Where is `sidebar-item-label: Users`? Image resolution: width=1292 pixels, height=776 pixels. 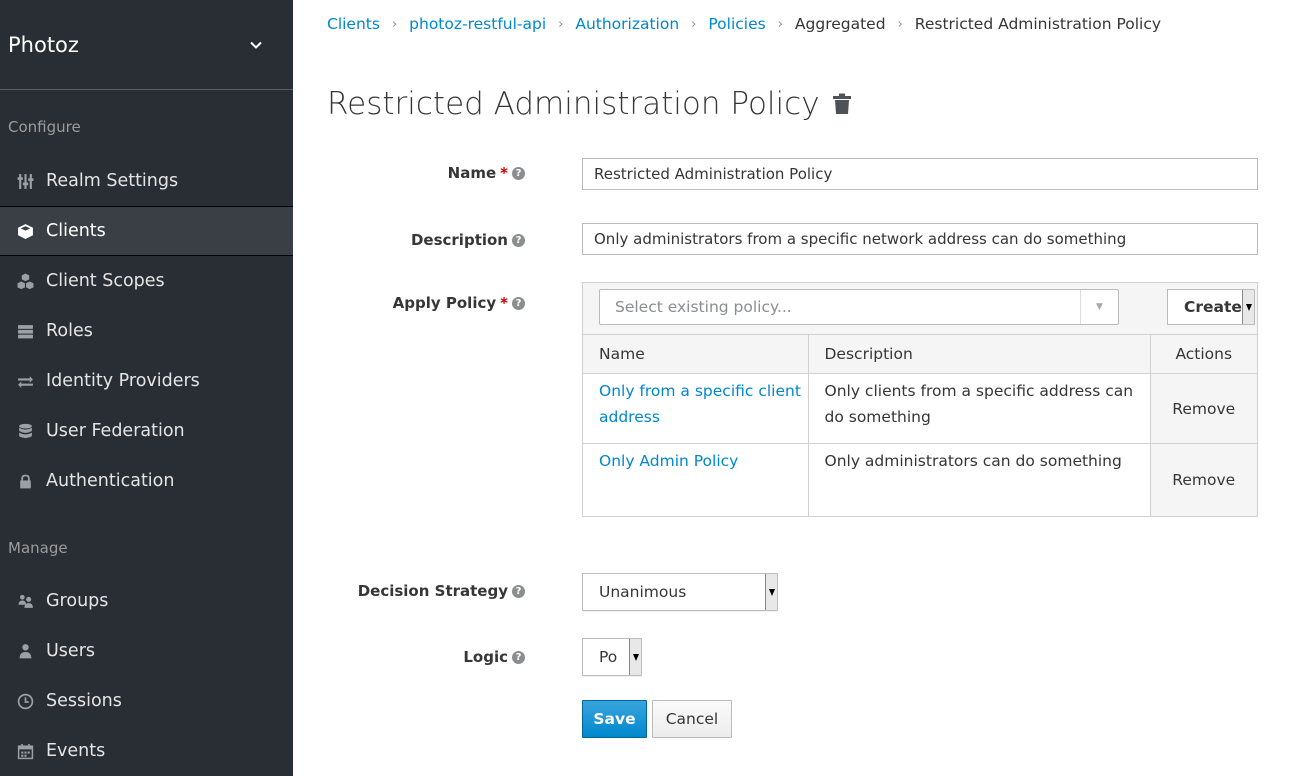
sidebar-item-label: Users is located at coordinates (71, 651).